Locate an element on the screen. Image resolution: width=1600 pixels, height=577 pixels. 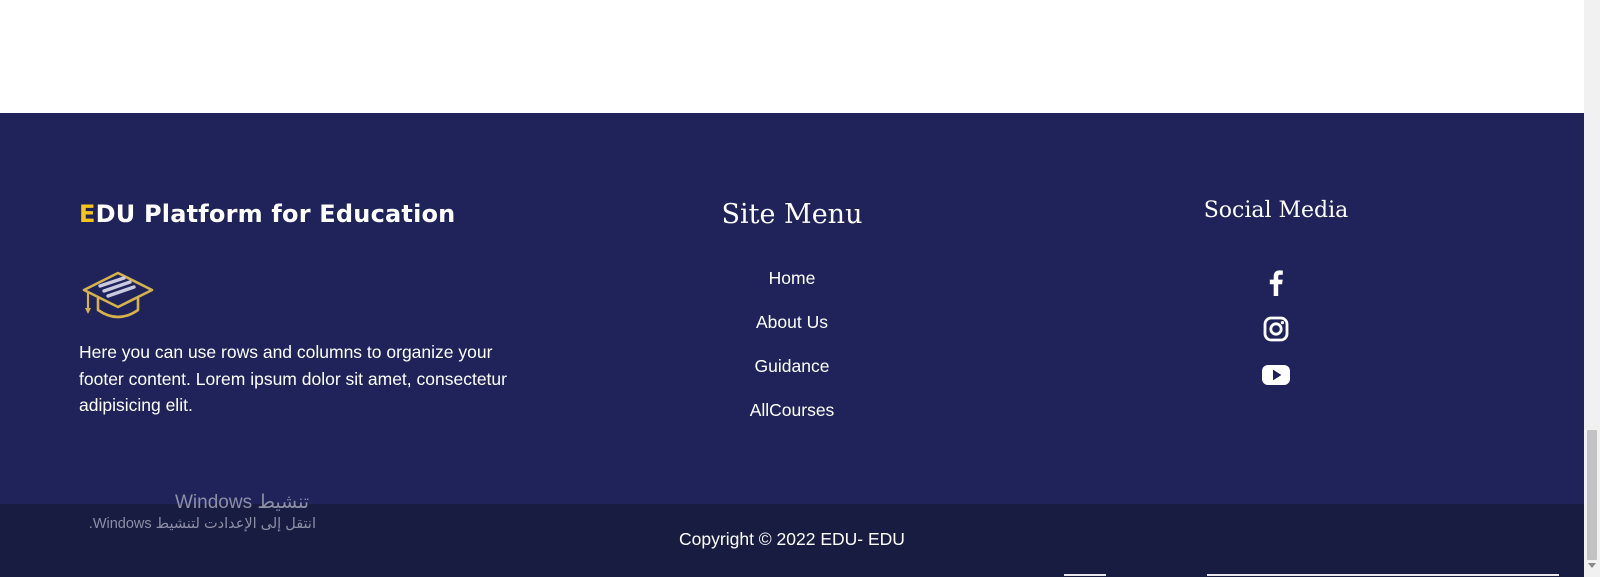
copyright-text: Copyright © 2022 EDU- EDU is located at coordinates (792, 539).